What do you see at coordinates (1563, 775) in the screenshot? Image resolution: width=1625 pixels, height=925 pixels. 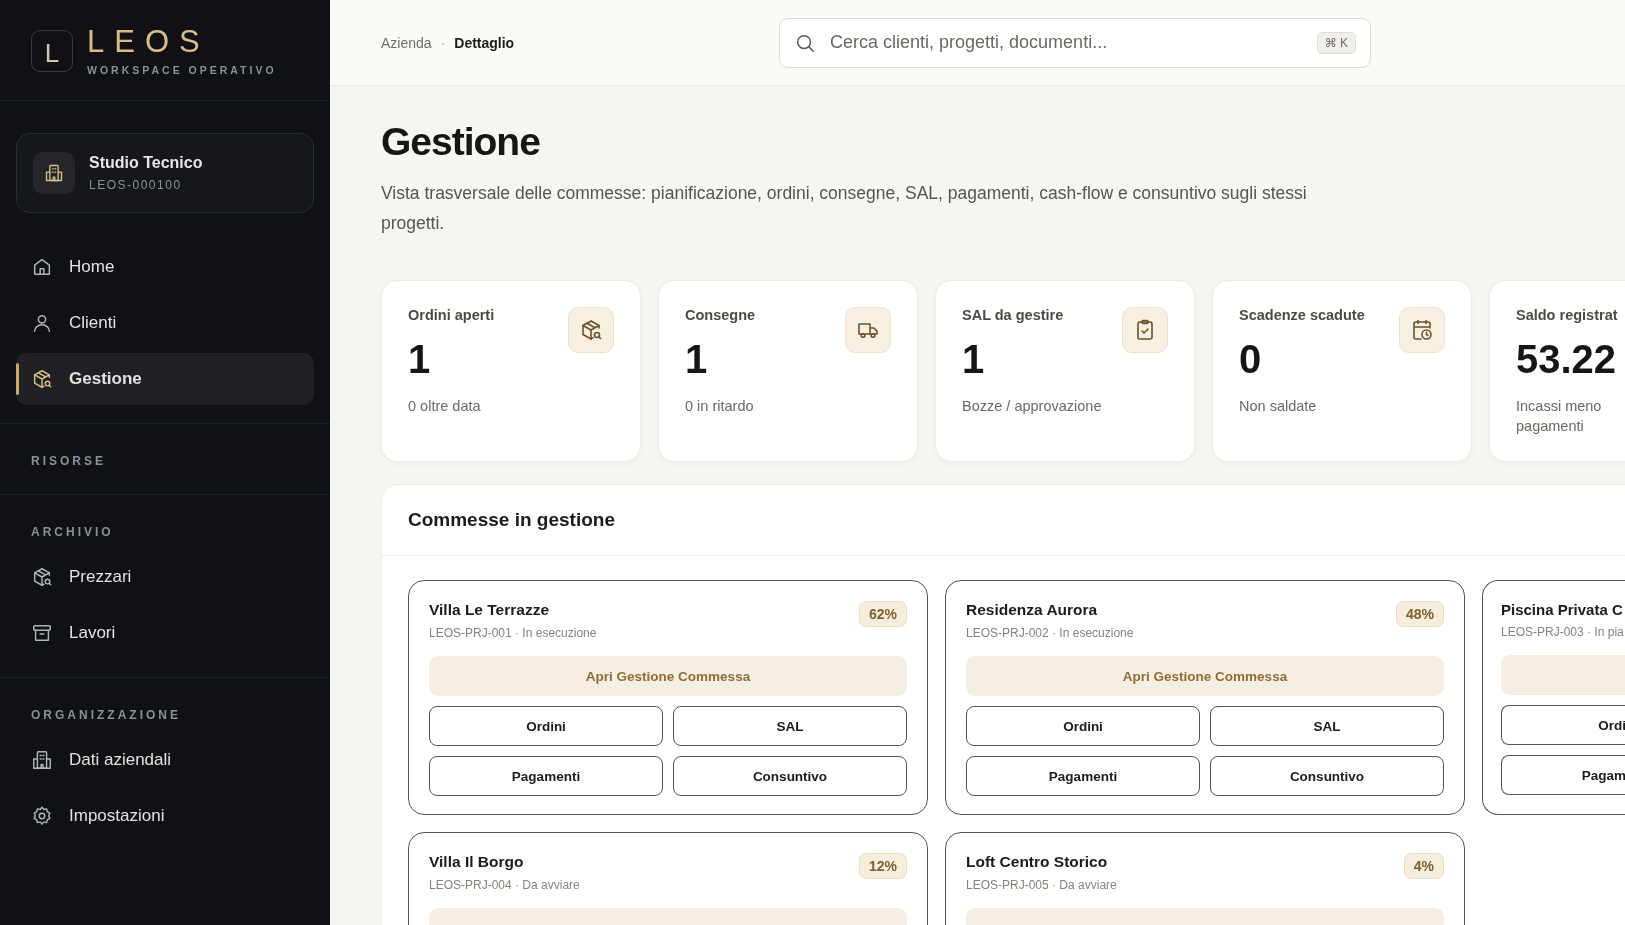 I see `project-action-button: Pagam` at bounding box center [1563, 775].